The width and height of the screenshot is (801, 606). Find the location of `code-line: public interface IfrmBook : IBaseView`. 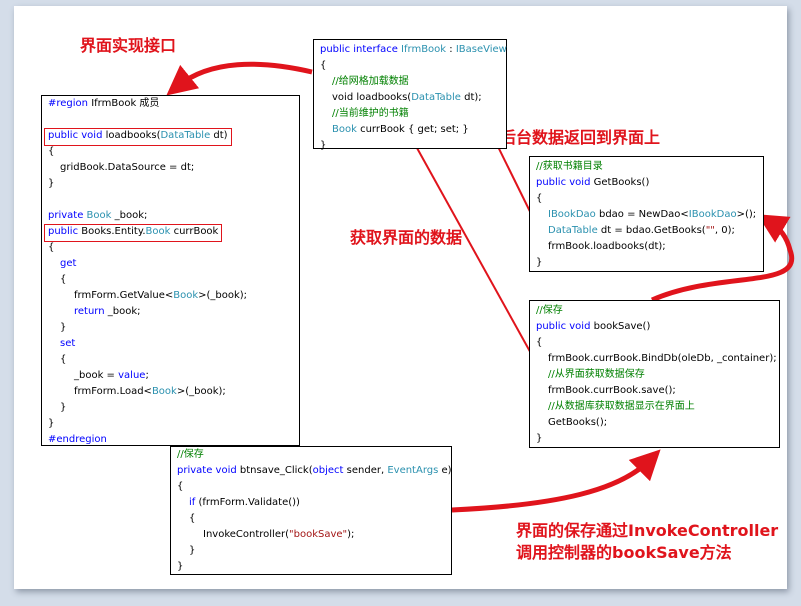

code-line: public interface IfrmBook : IBaseView is located at coordinates (413, 50).